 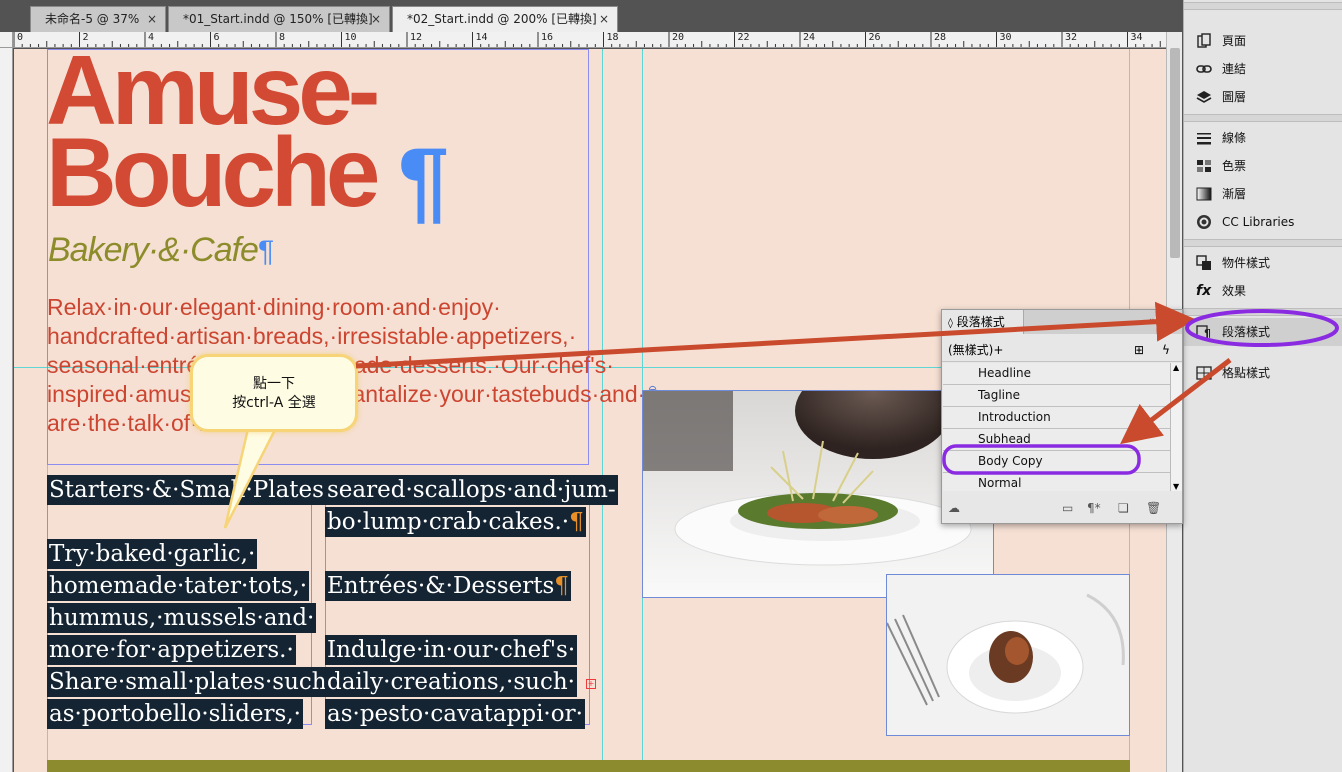 What do you see at coordinates (1056, 374) in the screenshot?
I see `style-item-headline: Headline` at bounding box center [1056, 374].